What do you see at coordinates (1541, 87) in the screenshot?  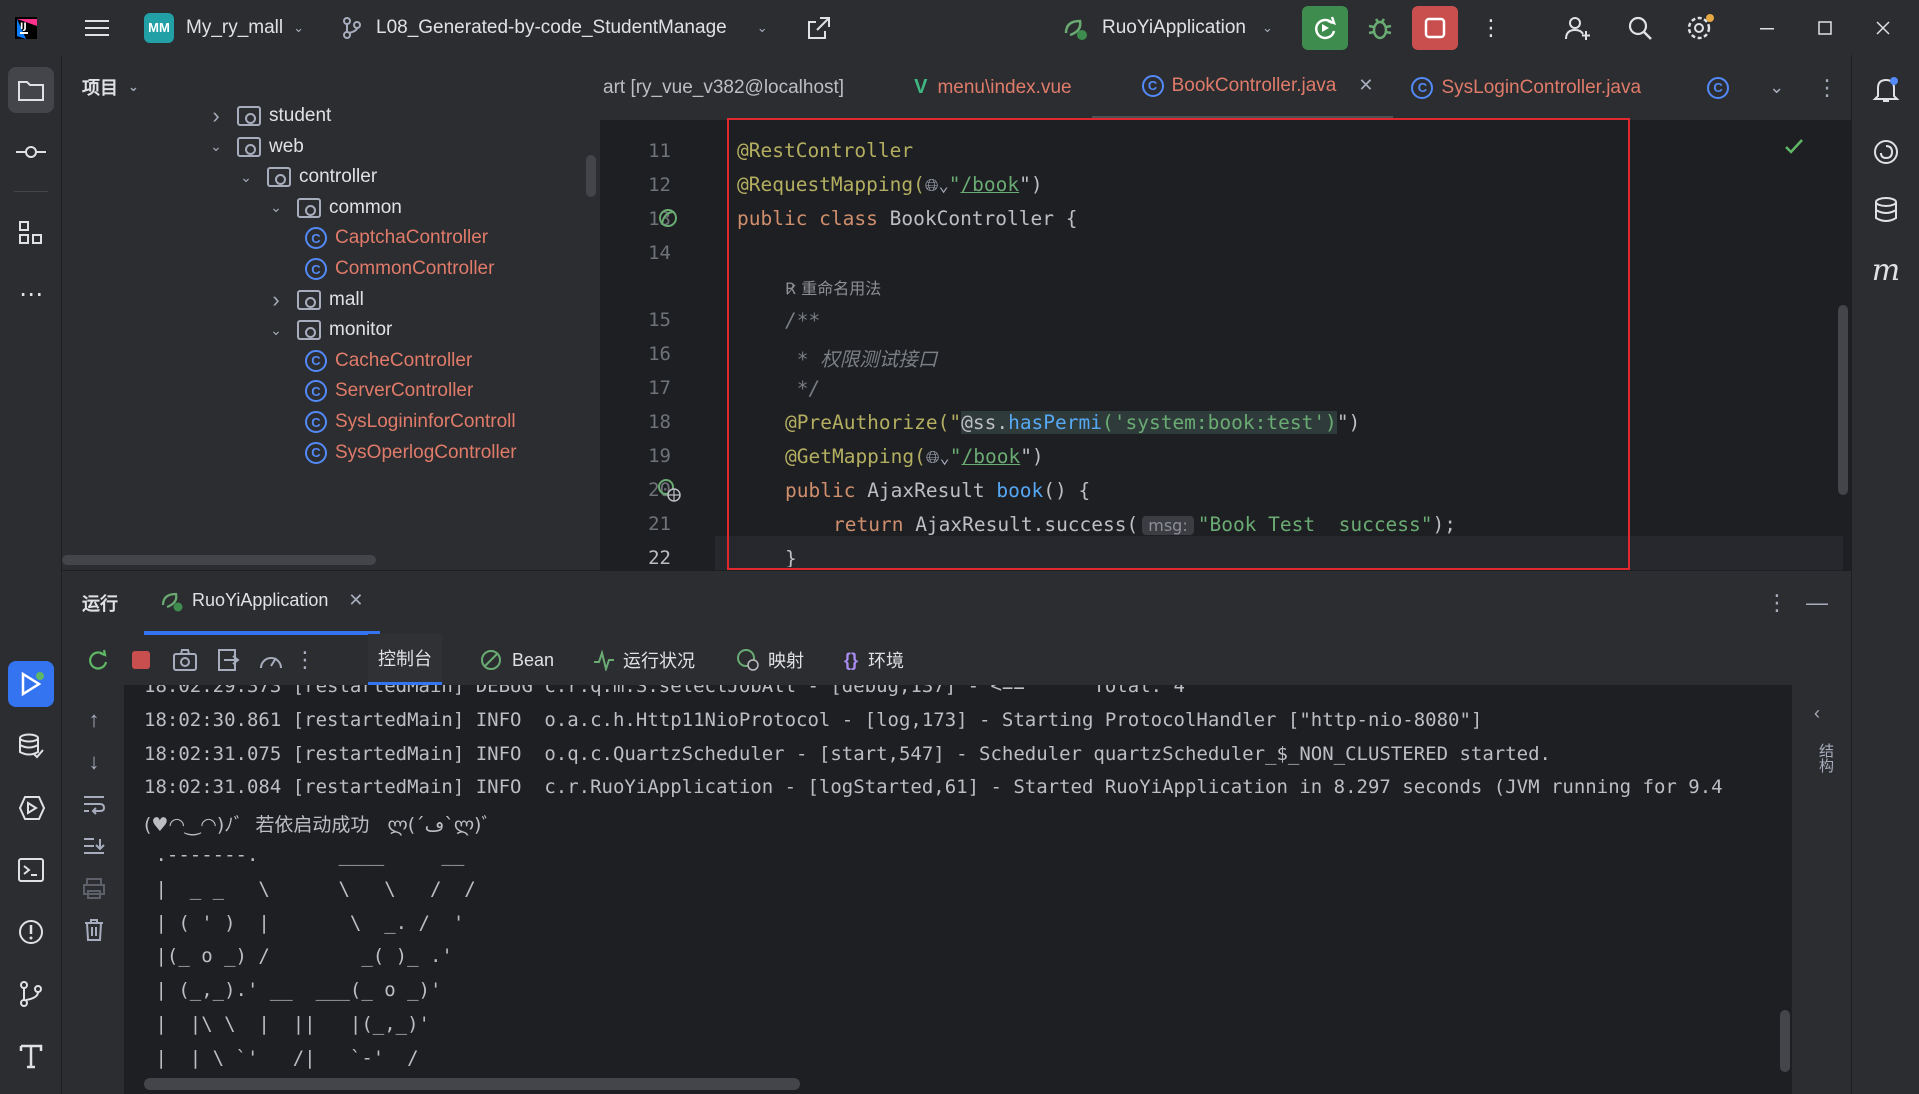 I see `tab-label: SysLoginController.java` at bounding box center [1541, 87].